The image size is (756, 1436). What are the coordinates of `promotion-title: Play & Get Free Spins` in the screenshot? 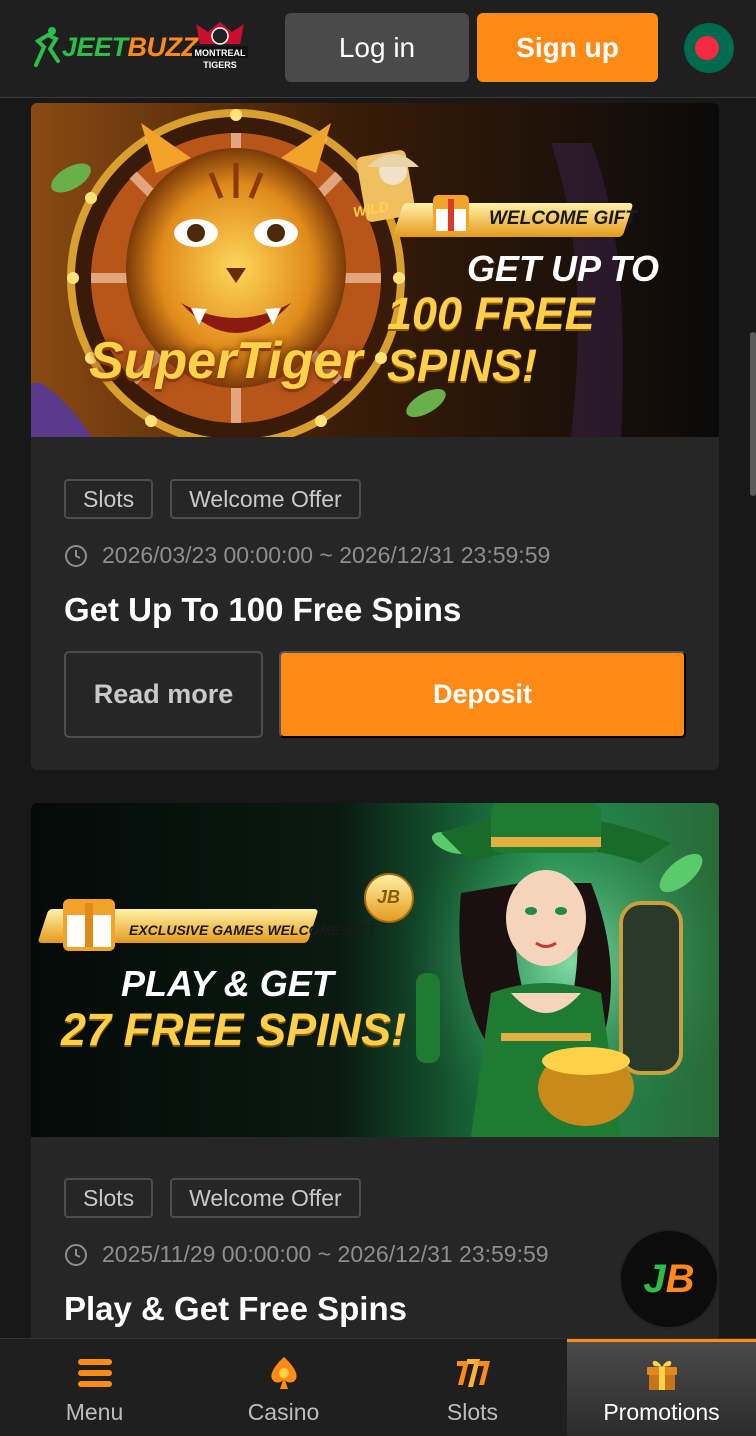 It's located at (235, 1308).